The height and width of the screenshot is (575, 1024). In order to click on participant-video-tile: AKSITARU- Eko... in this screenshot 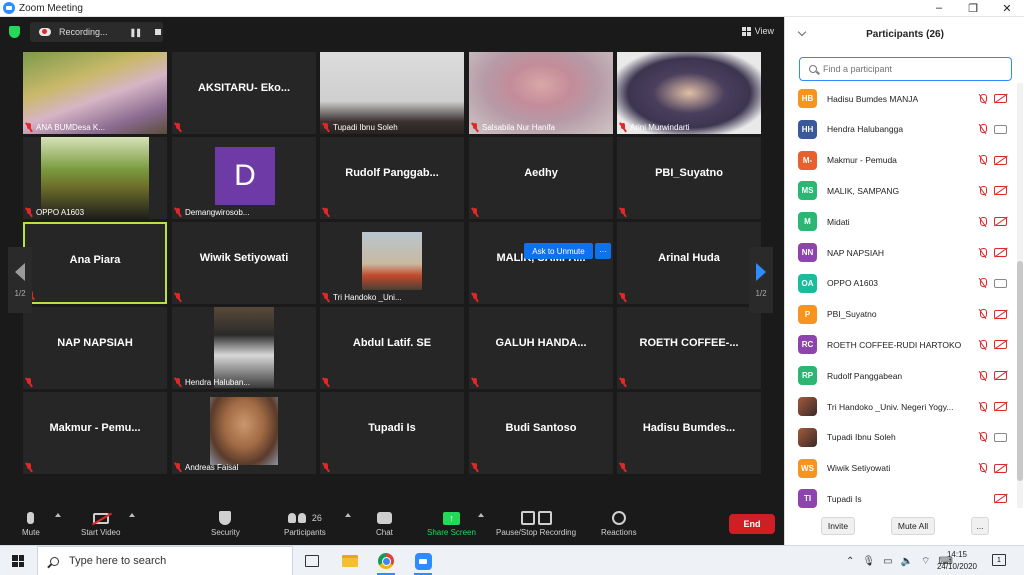, I will do `click(244, 93)`.